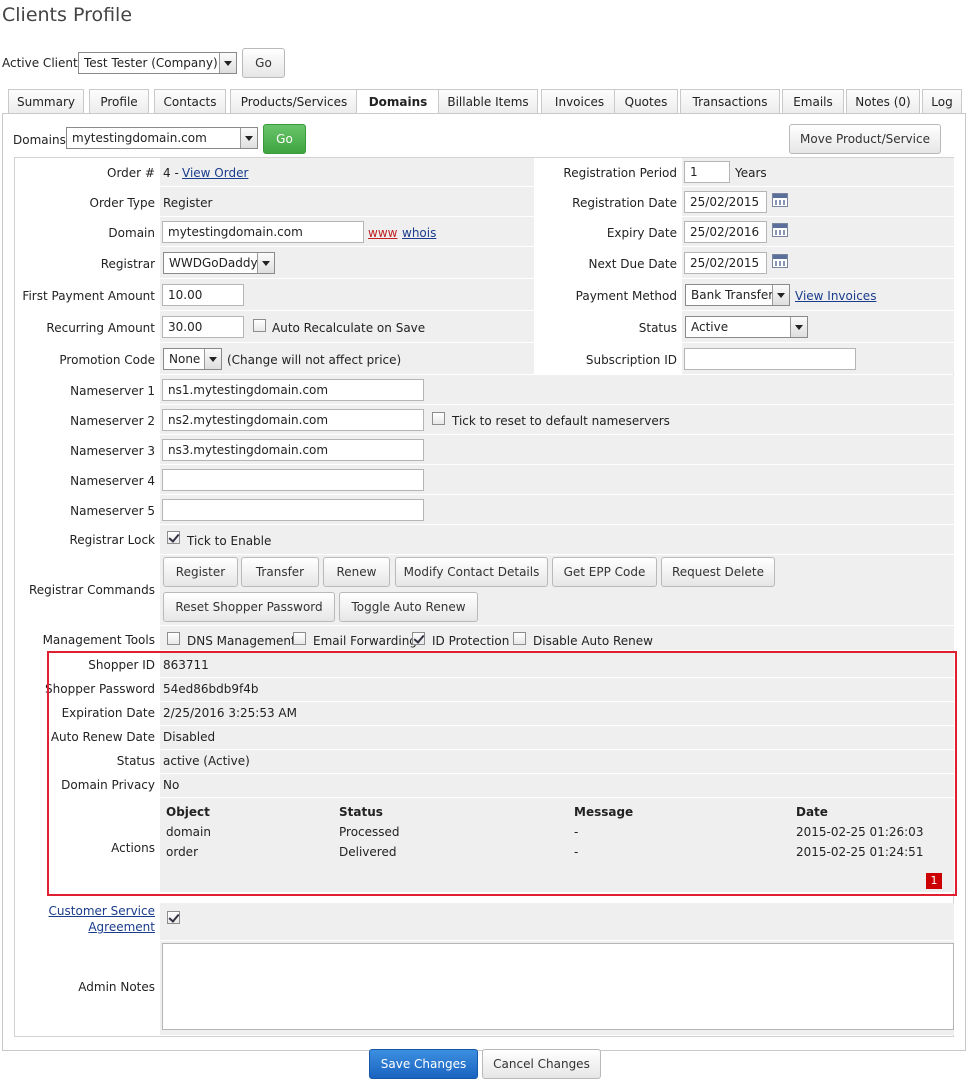 The height and width of the screenshot is (1081, 970). Describe the element at coordinates (213, 263) in the screenshot. I see `registrar-select-value: WWDGoDaddy` at that location.